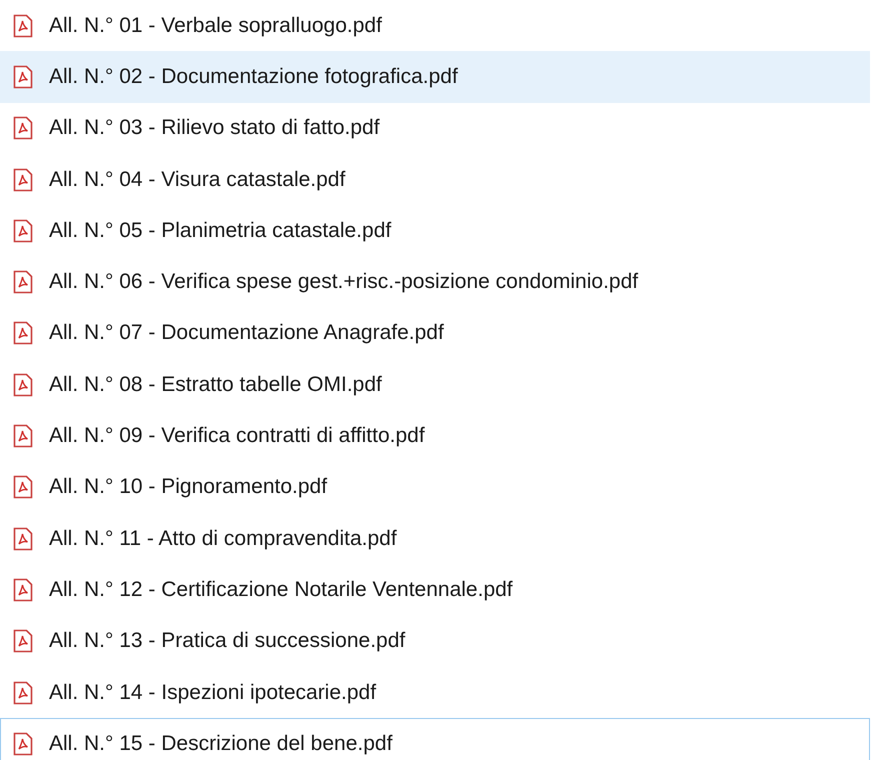 This screenshot has width=874, height=760. What do you see at coordinates (246, 333) in the screenshot?
I see `file-name: All. N.° 07 - Documentazione Anagrafe.pdf` at bounding box center [246, 333].